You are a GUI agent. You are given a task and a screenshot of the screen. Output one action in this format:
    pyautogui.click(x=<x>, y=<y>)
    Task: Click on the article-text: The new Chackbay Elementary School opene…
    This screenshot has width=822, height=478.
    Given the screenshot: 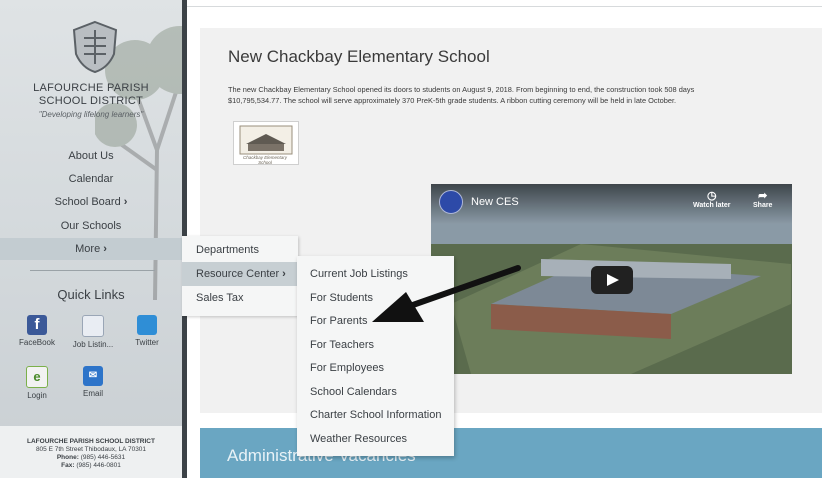 What is the action you would take?
    pyautogui.click(x=461, y=95)
    